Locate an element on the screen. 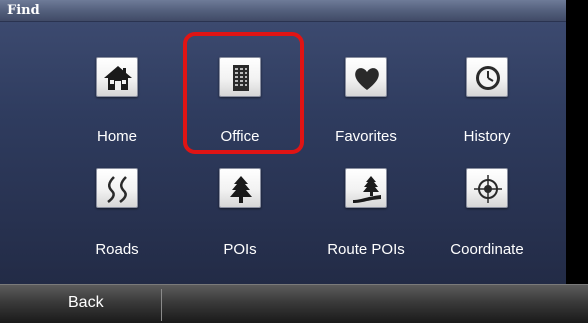 The image size is (588, 323). pois-label: POIs is located at coordinates (240, 249).